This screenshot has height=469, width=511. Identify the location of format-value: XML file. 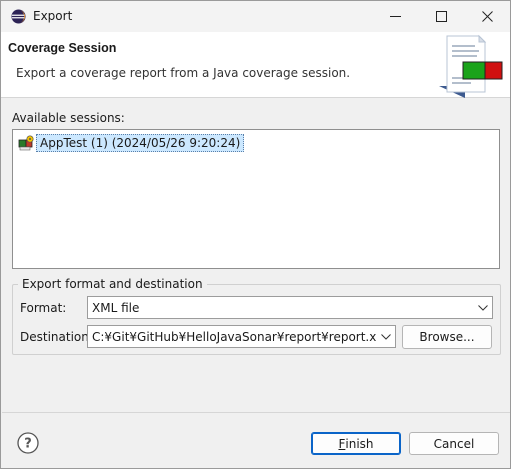
(116, 307).